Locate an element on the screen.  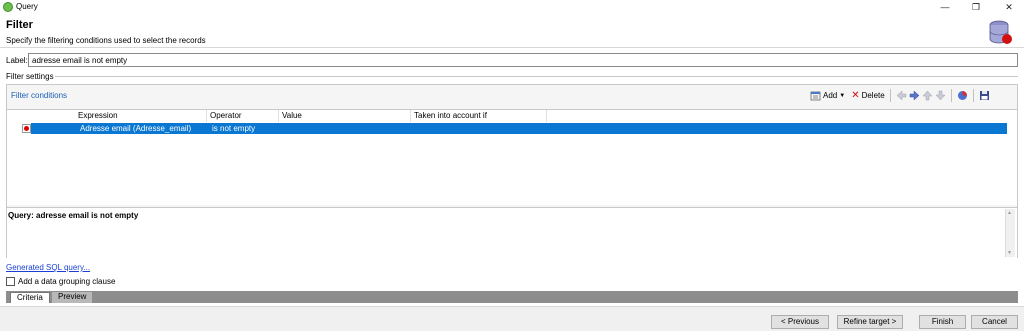
restore-button: ❐ is located at coordinates (976, 7).